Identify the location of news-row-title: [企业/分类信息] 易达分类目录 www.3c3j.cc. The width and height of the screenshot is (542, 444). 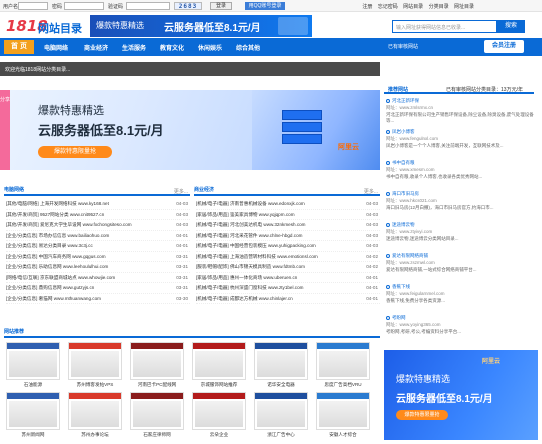
(49, 245).